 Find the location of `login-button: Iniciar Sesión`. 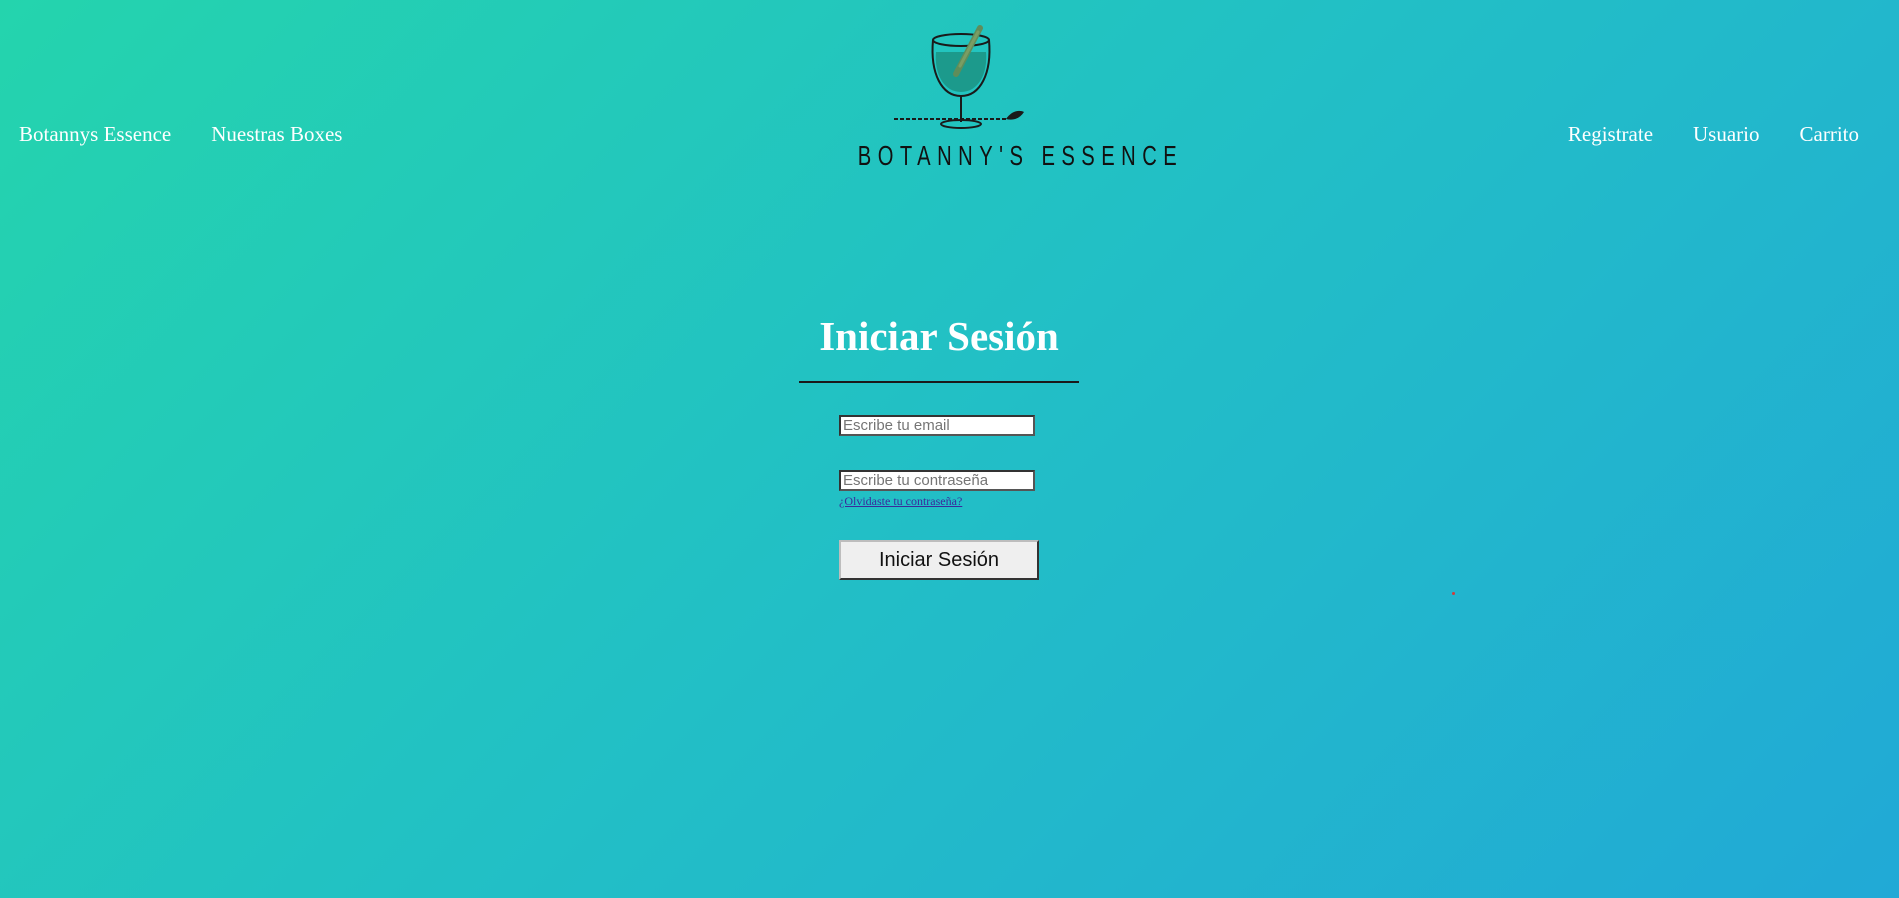

login-button: Iniciar Sesión is located at coordinates (939, 560).